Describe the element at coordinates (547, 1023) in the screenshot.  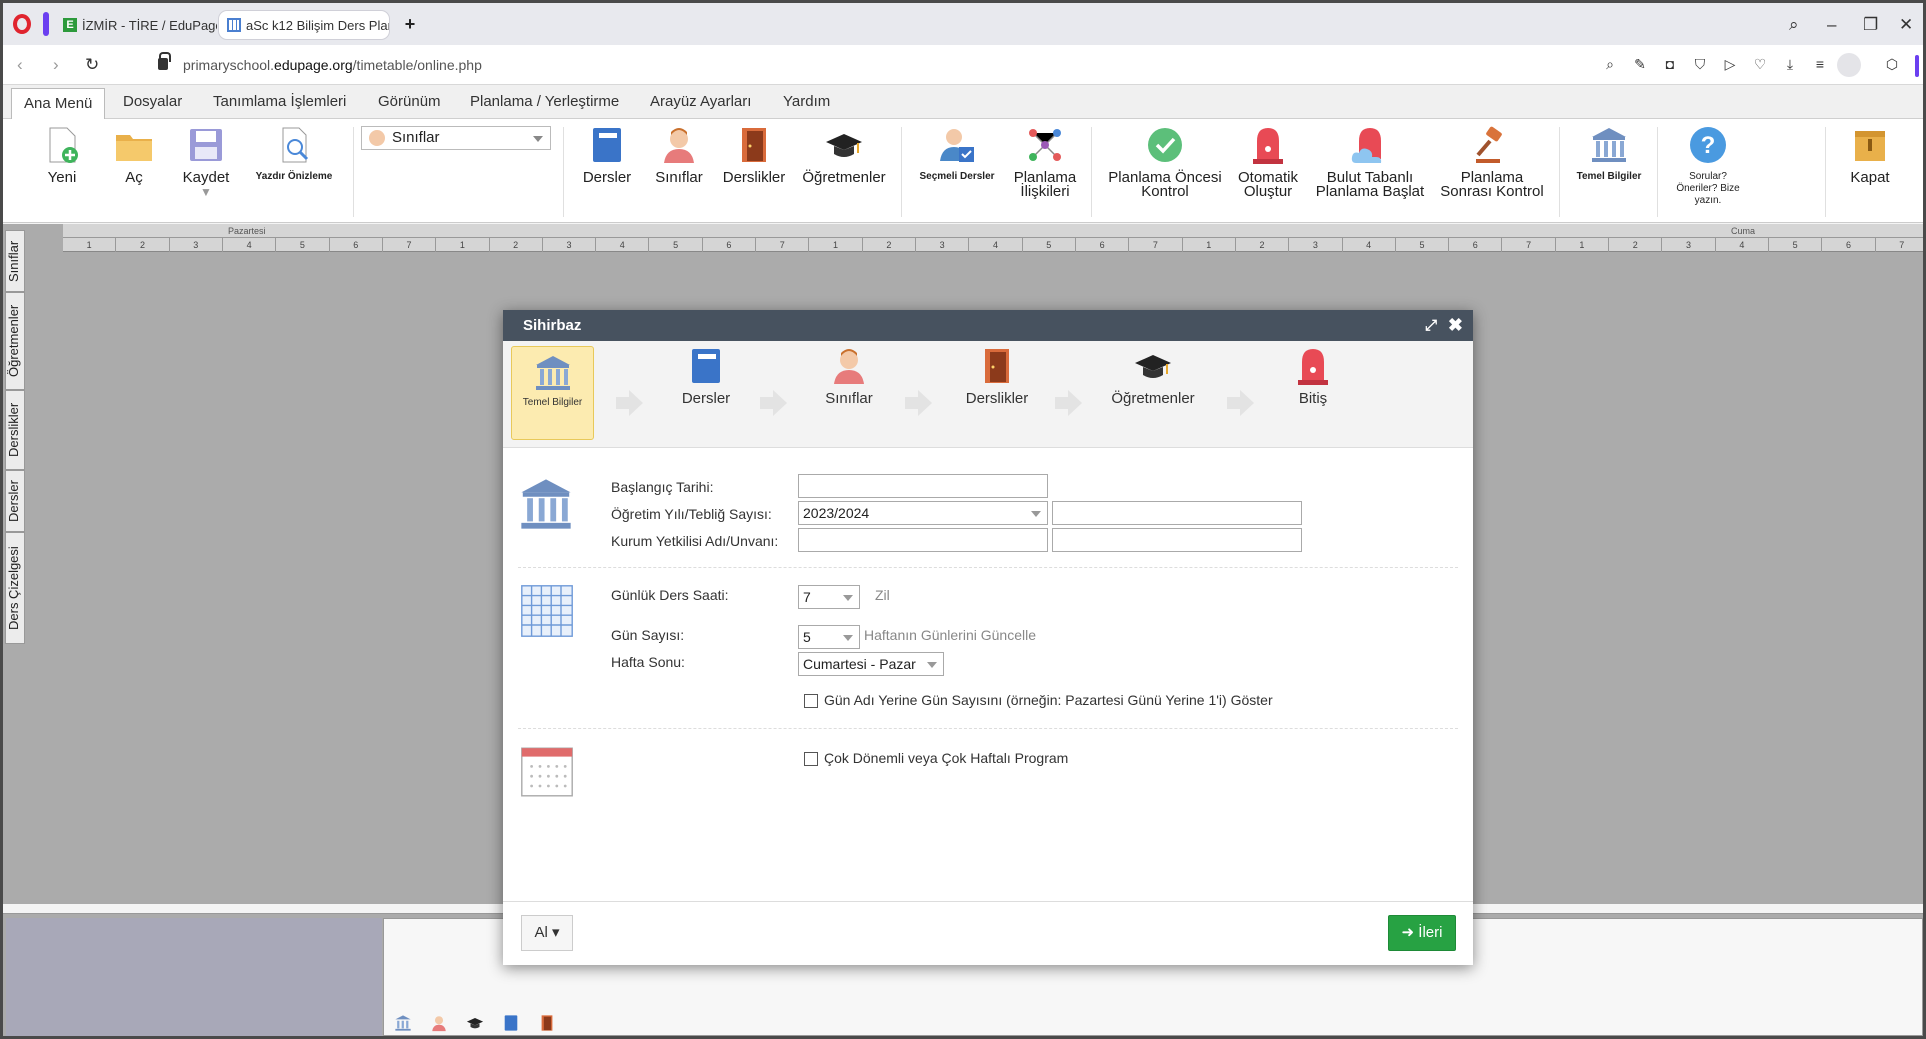
I see `door-icon` at that location.